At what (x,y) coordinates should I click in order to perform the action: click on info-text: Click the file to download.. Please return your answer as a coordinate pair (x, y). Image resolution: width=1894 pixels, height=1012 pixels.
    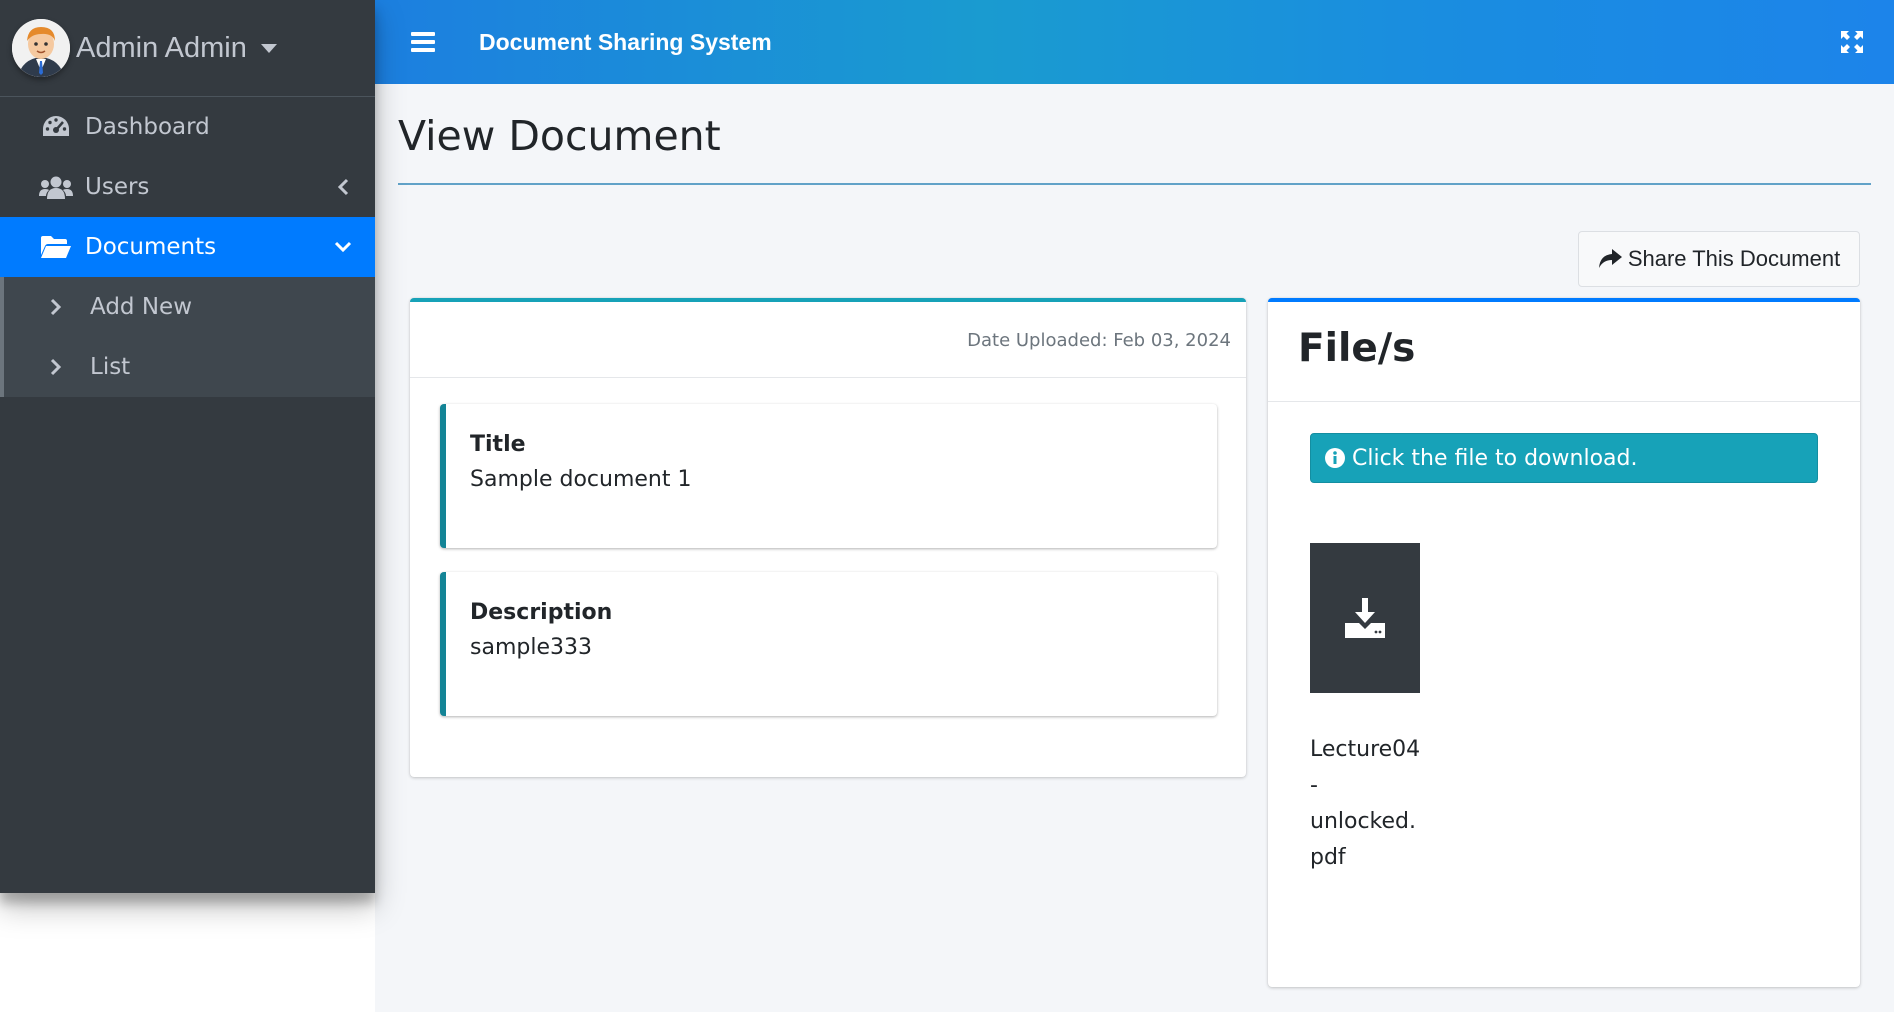
    Looking at the image, I should click on (1495, 458).